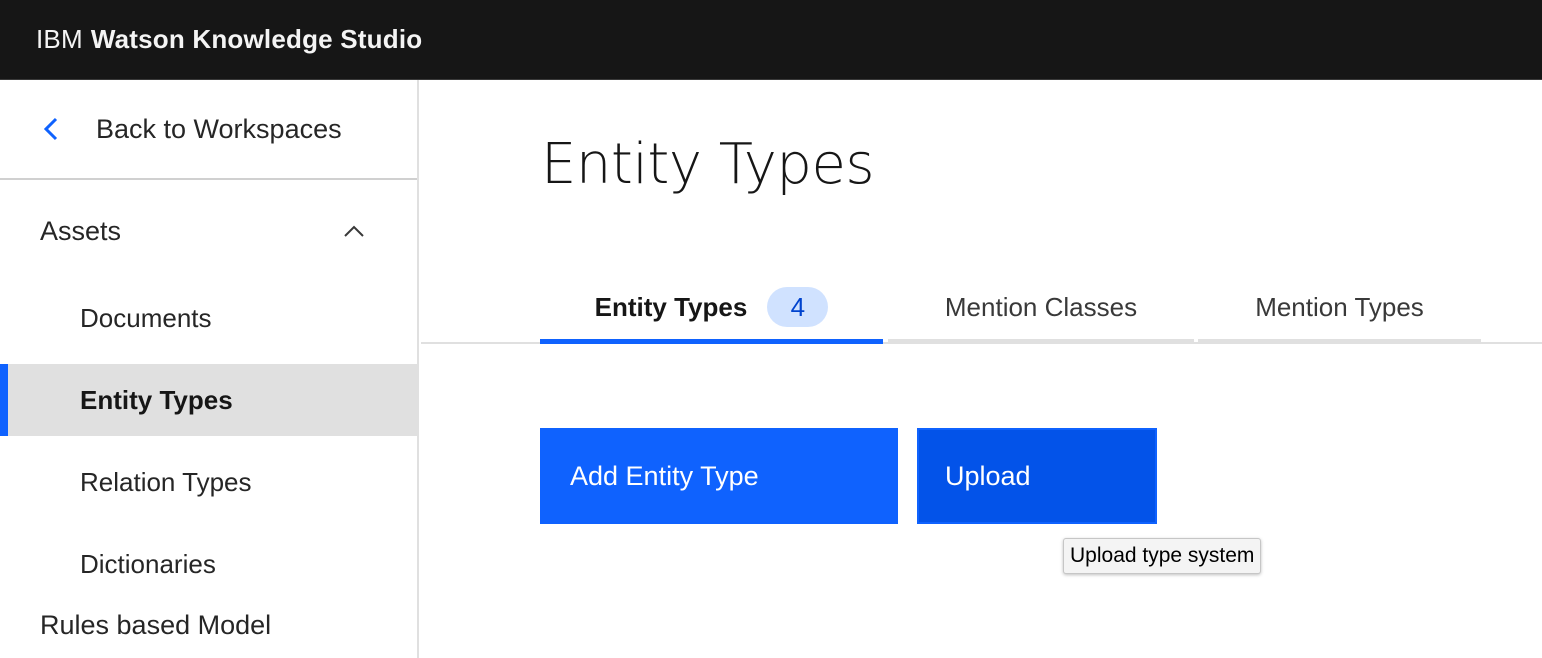  I want to click on sidebar-group-rules-model: Rules based Model, so click(208, 625).